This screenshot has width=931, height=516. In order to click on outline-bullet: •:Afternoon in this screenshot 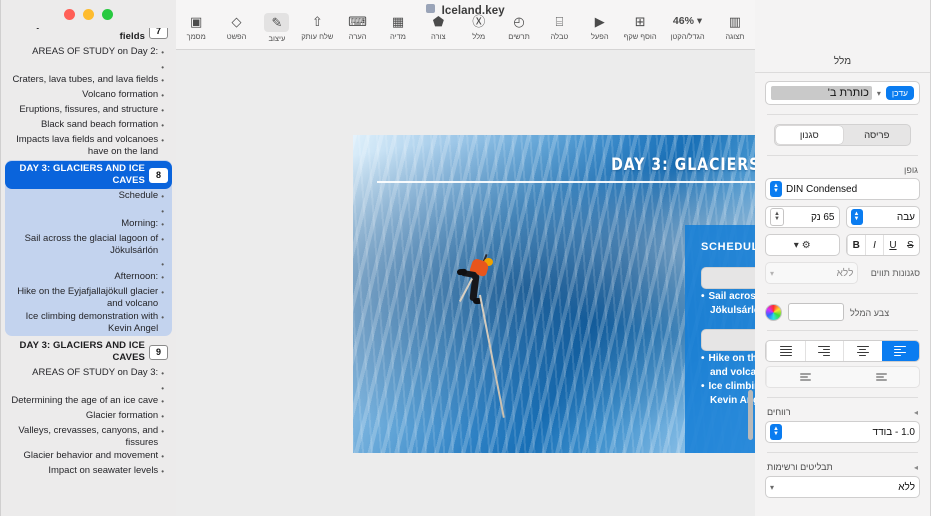, I will do `click(88, 277)`.